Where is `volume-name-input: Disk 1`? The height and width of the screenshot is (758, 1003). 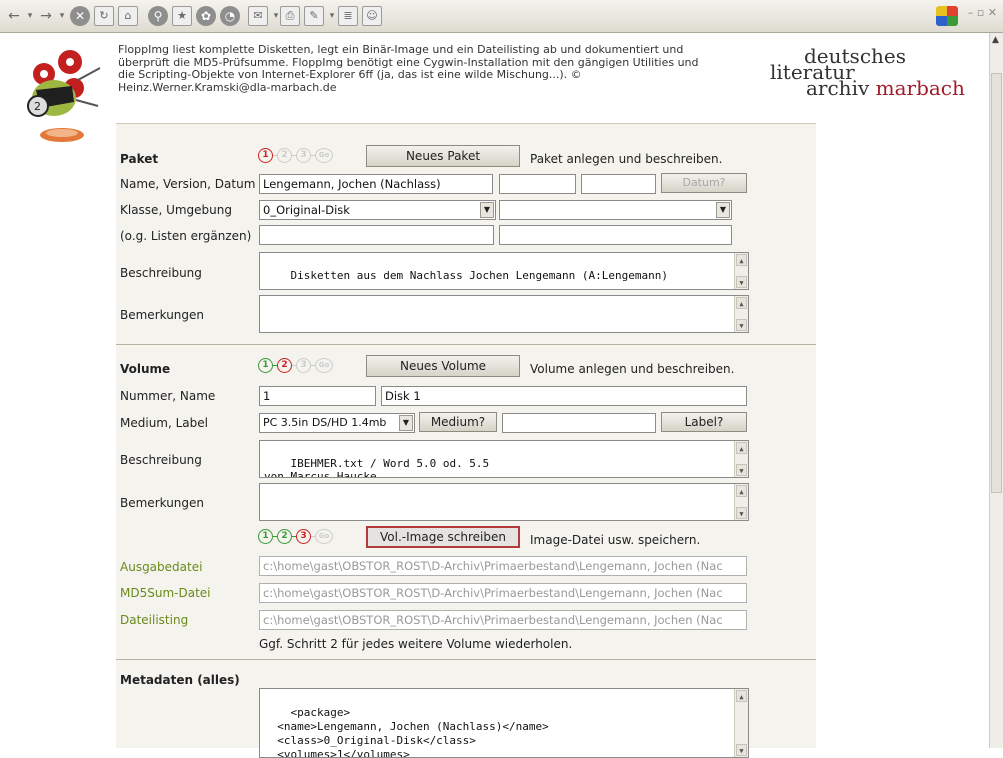 volume-name-input: Disk 1 is located at coordinates (564, 396).